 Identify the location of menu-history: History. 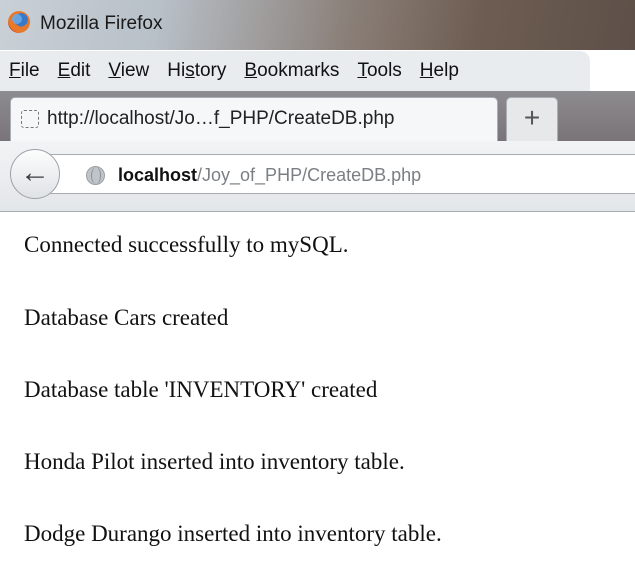
(196, 71).